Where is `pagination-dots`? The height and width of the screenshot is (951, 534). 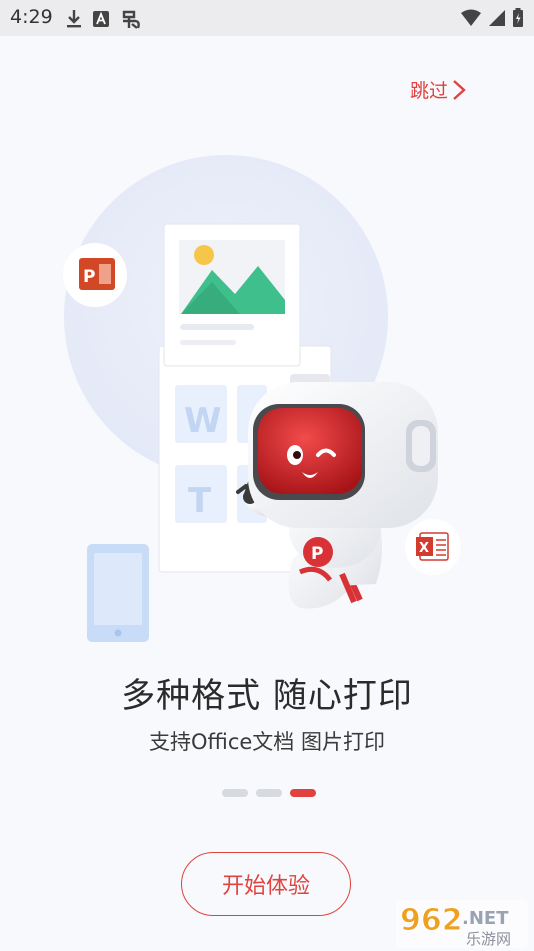
pagination-dots is located at coordinates (269, 793).